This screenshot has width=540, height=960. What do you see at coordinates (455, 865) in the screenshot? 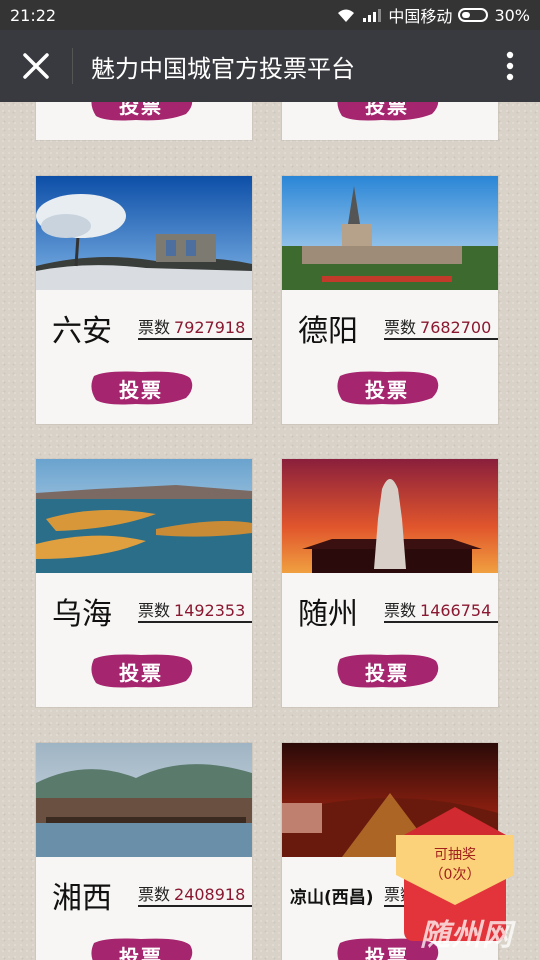
I see `lottery-text: 可抽奖 （0次）` at bounding box center [455, 865].